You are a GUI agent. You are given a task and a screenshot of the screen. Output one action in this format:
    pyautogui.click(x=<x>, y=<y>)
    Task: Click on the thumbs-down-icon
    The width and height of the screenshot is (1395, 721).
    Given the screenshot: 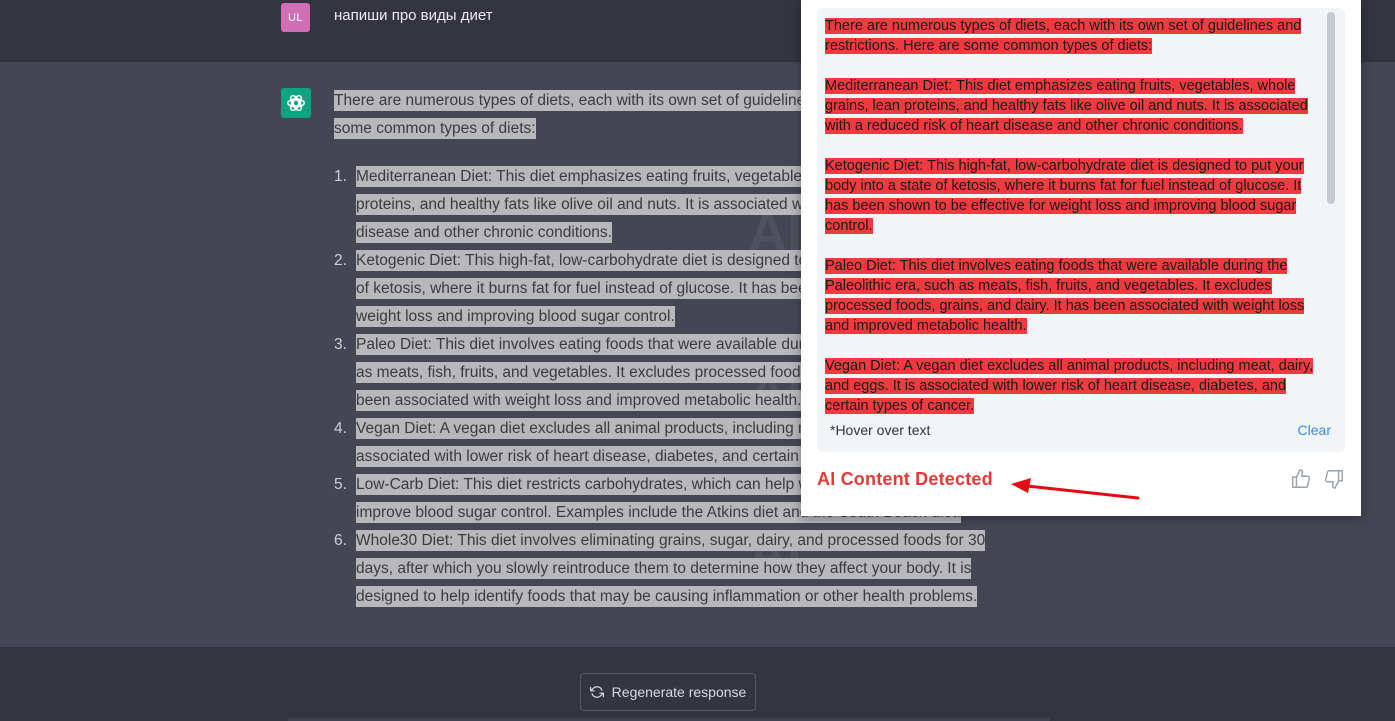 What is the action you would take?
    pyautogui.click(x=1334, y=479)
    